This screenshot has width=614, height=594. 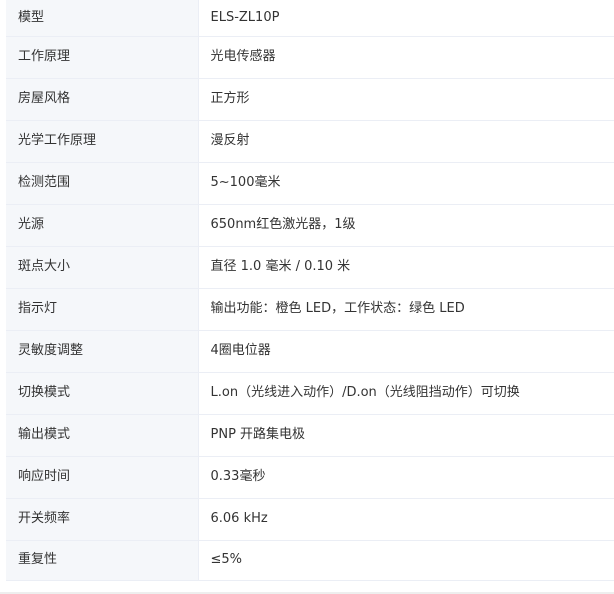 I want to click on spec-label-spot-size: 斑点大小, so click(x=102, y=267).